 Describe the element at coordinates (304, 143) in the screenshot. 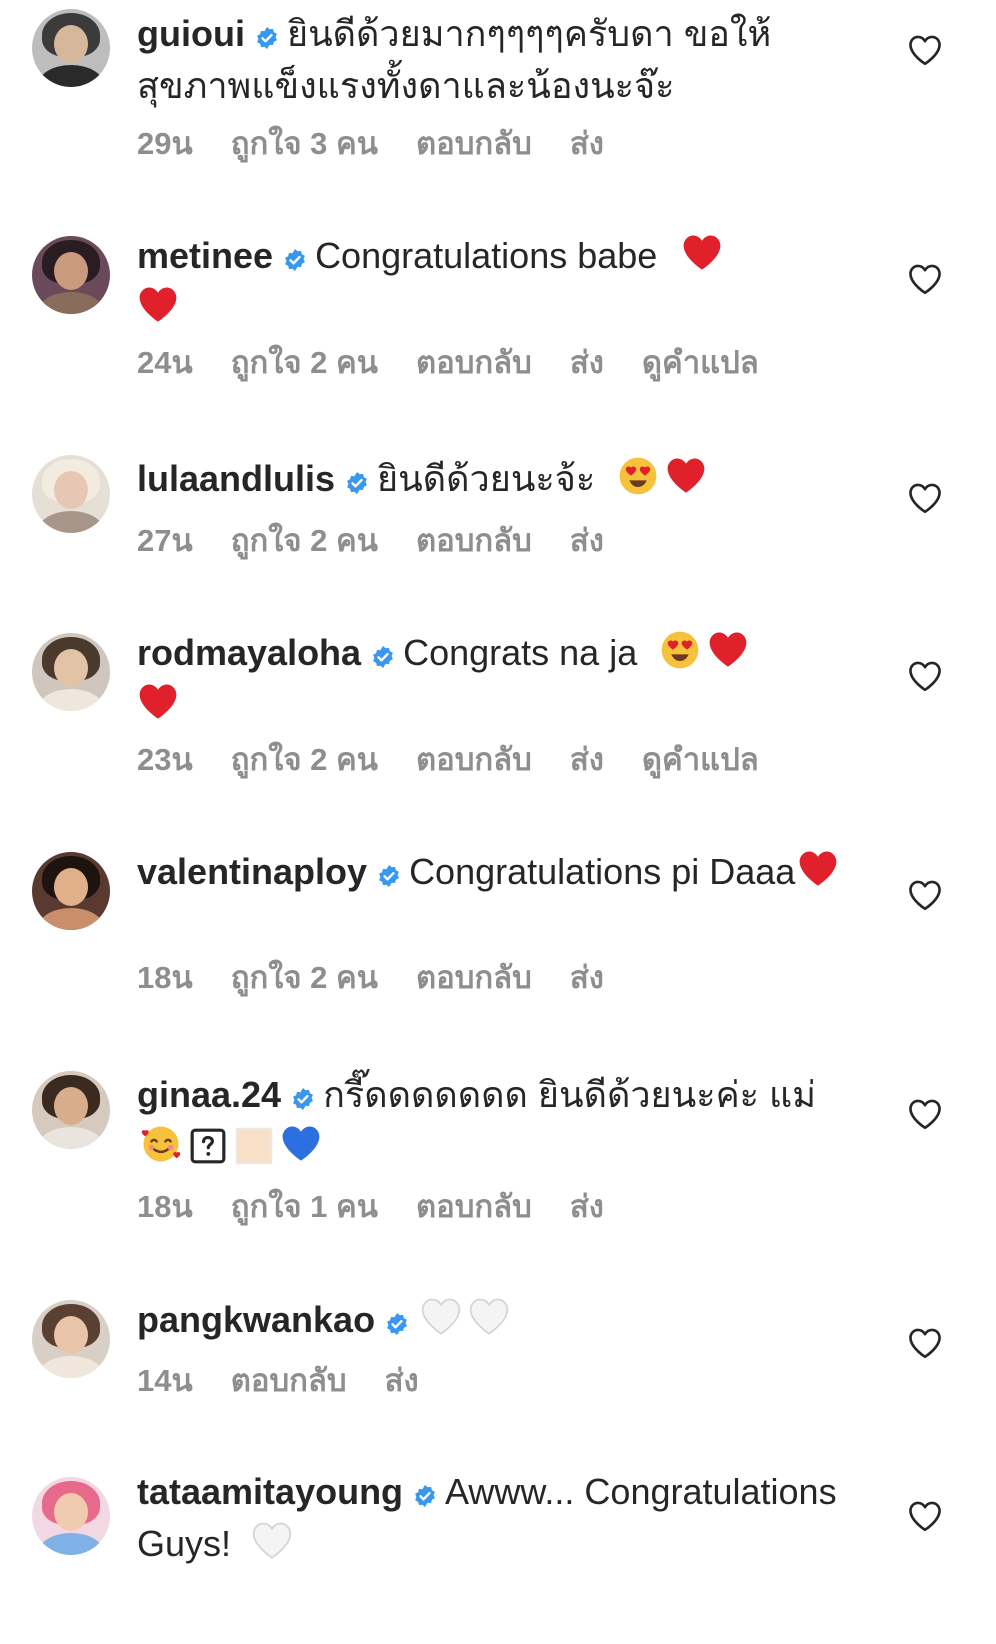

I see `likes-count-link: ถูกใจ 3 คน` at that location.